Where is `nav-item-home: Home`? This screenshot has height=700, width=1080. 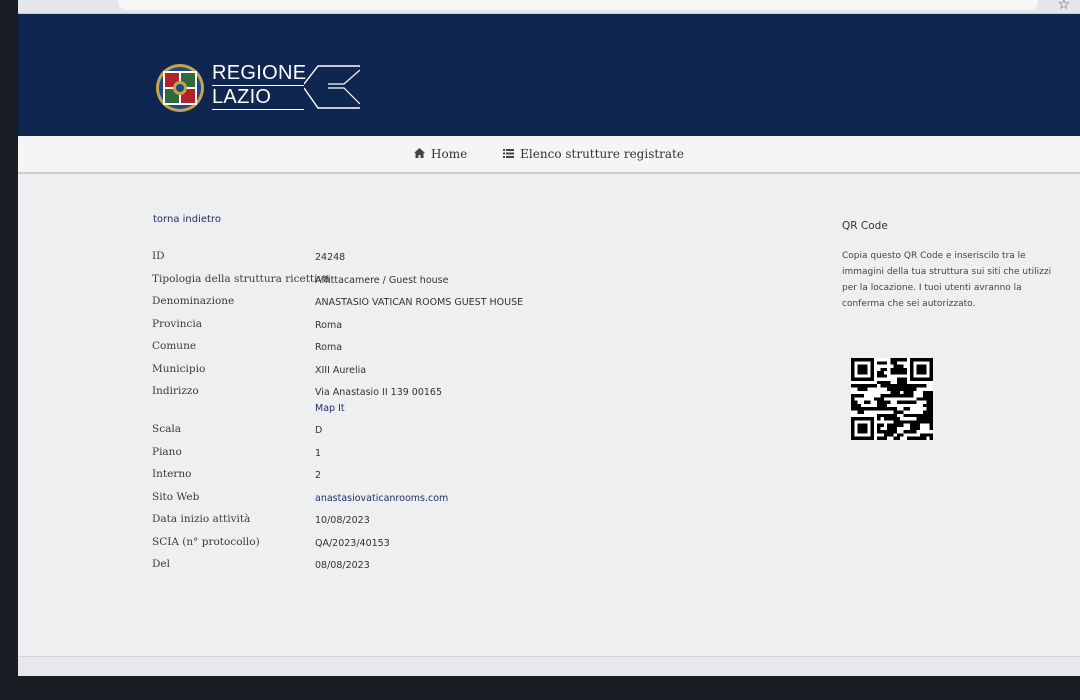
nav-item-home: Home is located at coordinates (440, 154).